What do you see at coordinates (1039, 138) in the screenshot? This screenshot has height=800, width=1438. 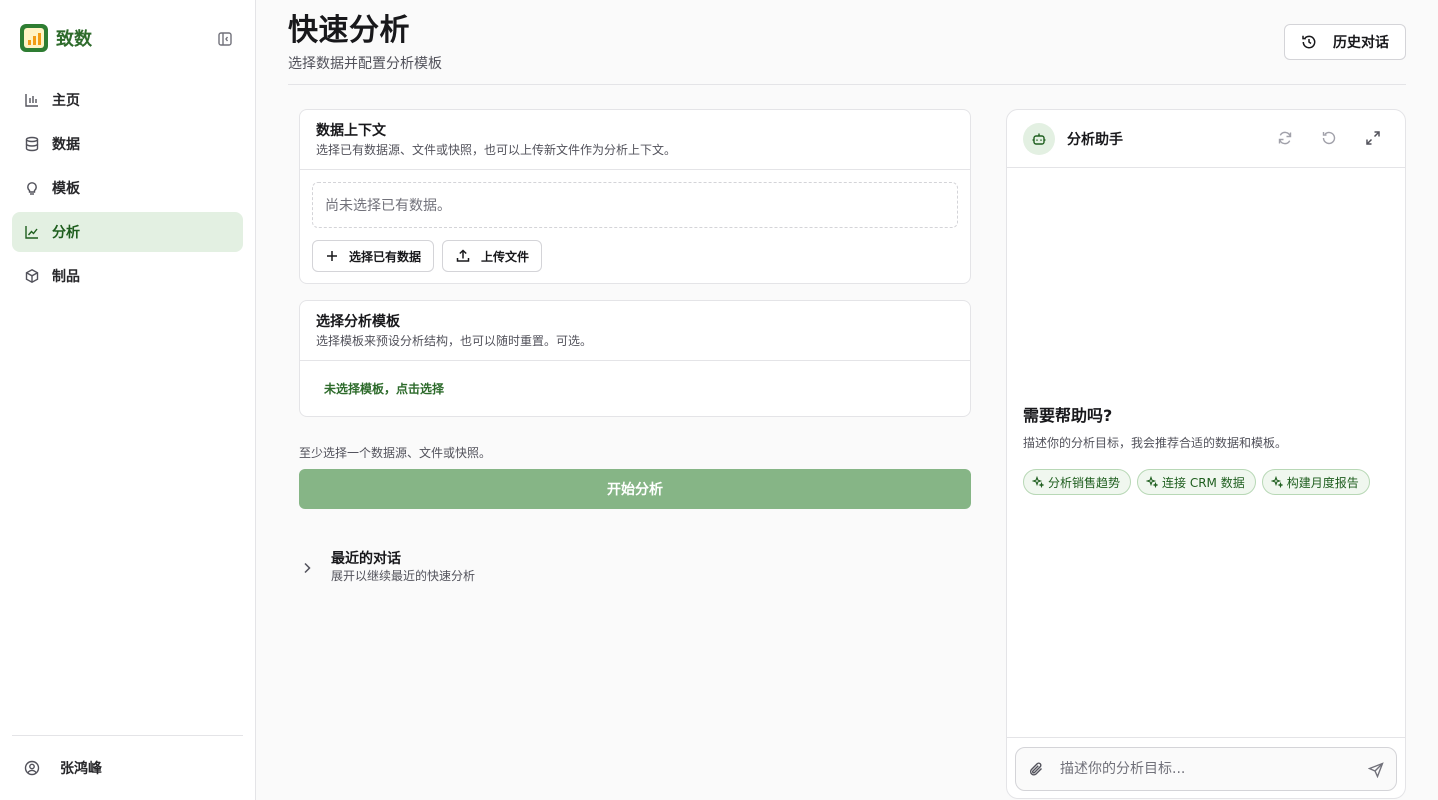 I see `bot-icon` at bounding box center [1039, 138].